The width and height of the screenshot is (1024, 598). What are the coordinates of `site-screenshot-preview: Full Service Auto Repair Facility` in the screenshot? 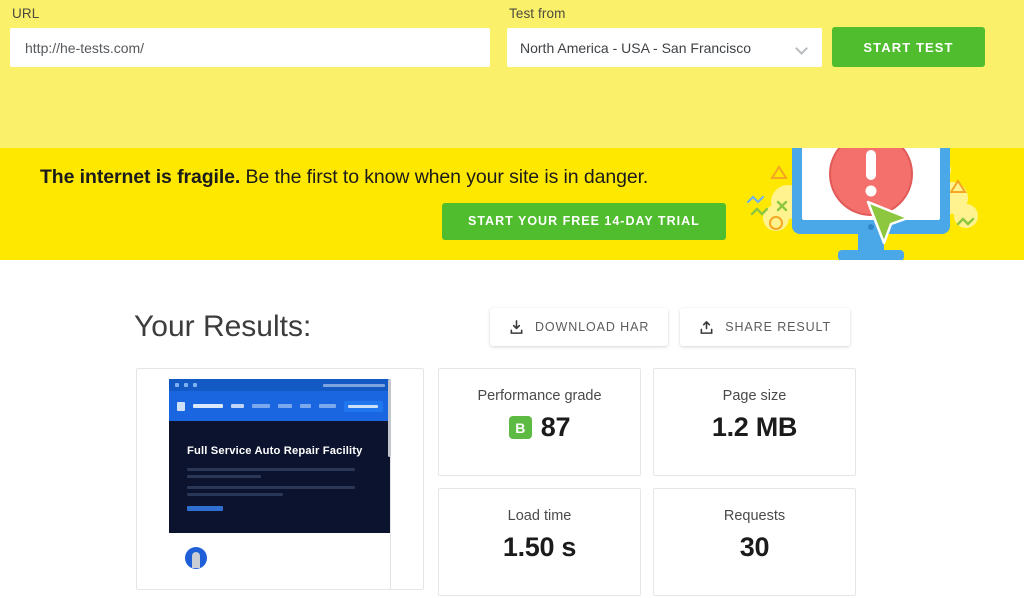 It's located at (280, 484).